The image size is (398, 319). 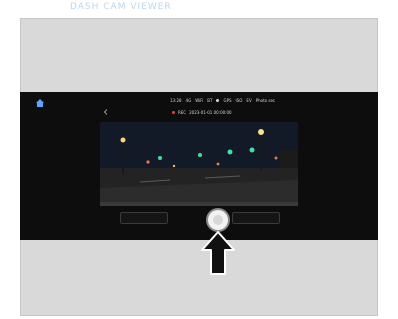 What do you see at coordinates (222, 100) in the screenshot?
I see `status-bar: 13:28 4G WiFi BT GPS ISO EV Photo sec` at bounding box center [222, 100].